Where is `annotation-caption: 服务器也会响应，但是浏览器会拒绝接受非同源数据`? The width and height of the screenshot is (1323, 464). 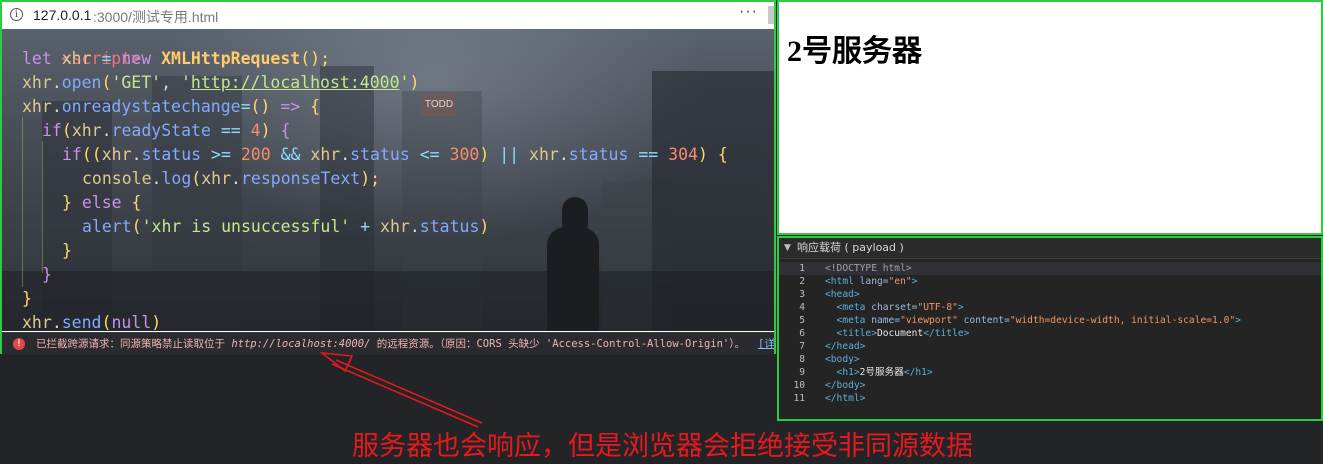
annotation-caption: 服务器也会响应，但是浏览器会拒绝接受非同源数据 is located at coordinates (662, 446).